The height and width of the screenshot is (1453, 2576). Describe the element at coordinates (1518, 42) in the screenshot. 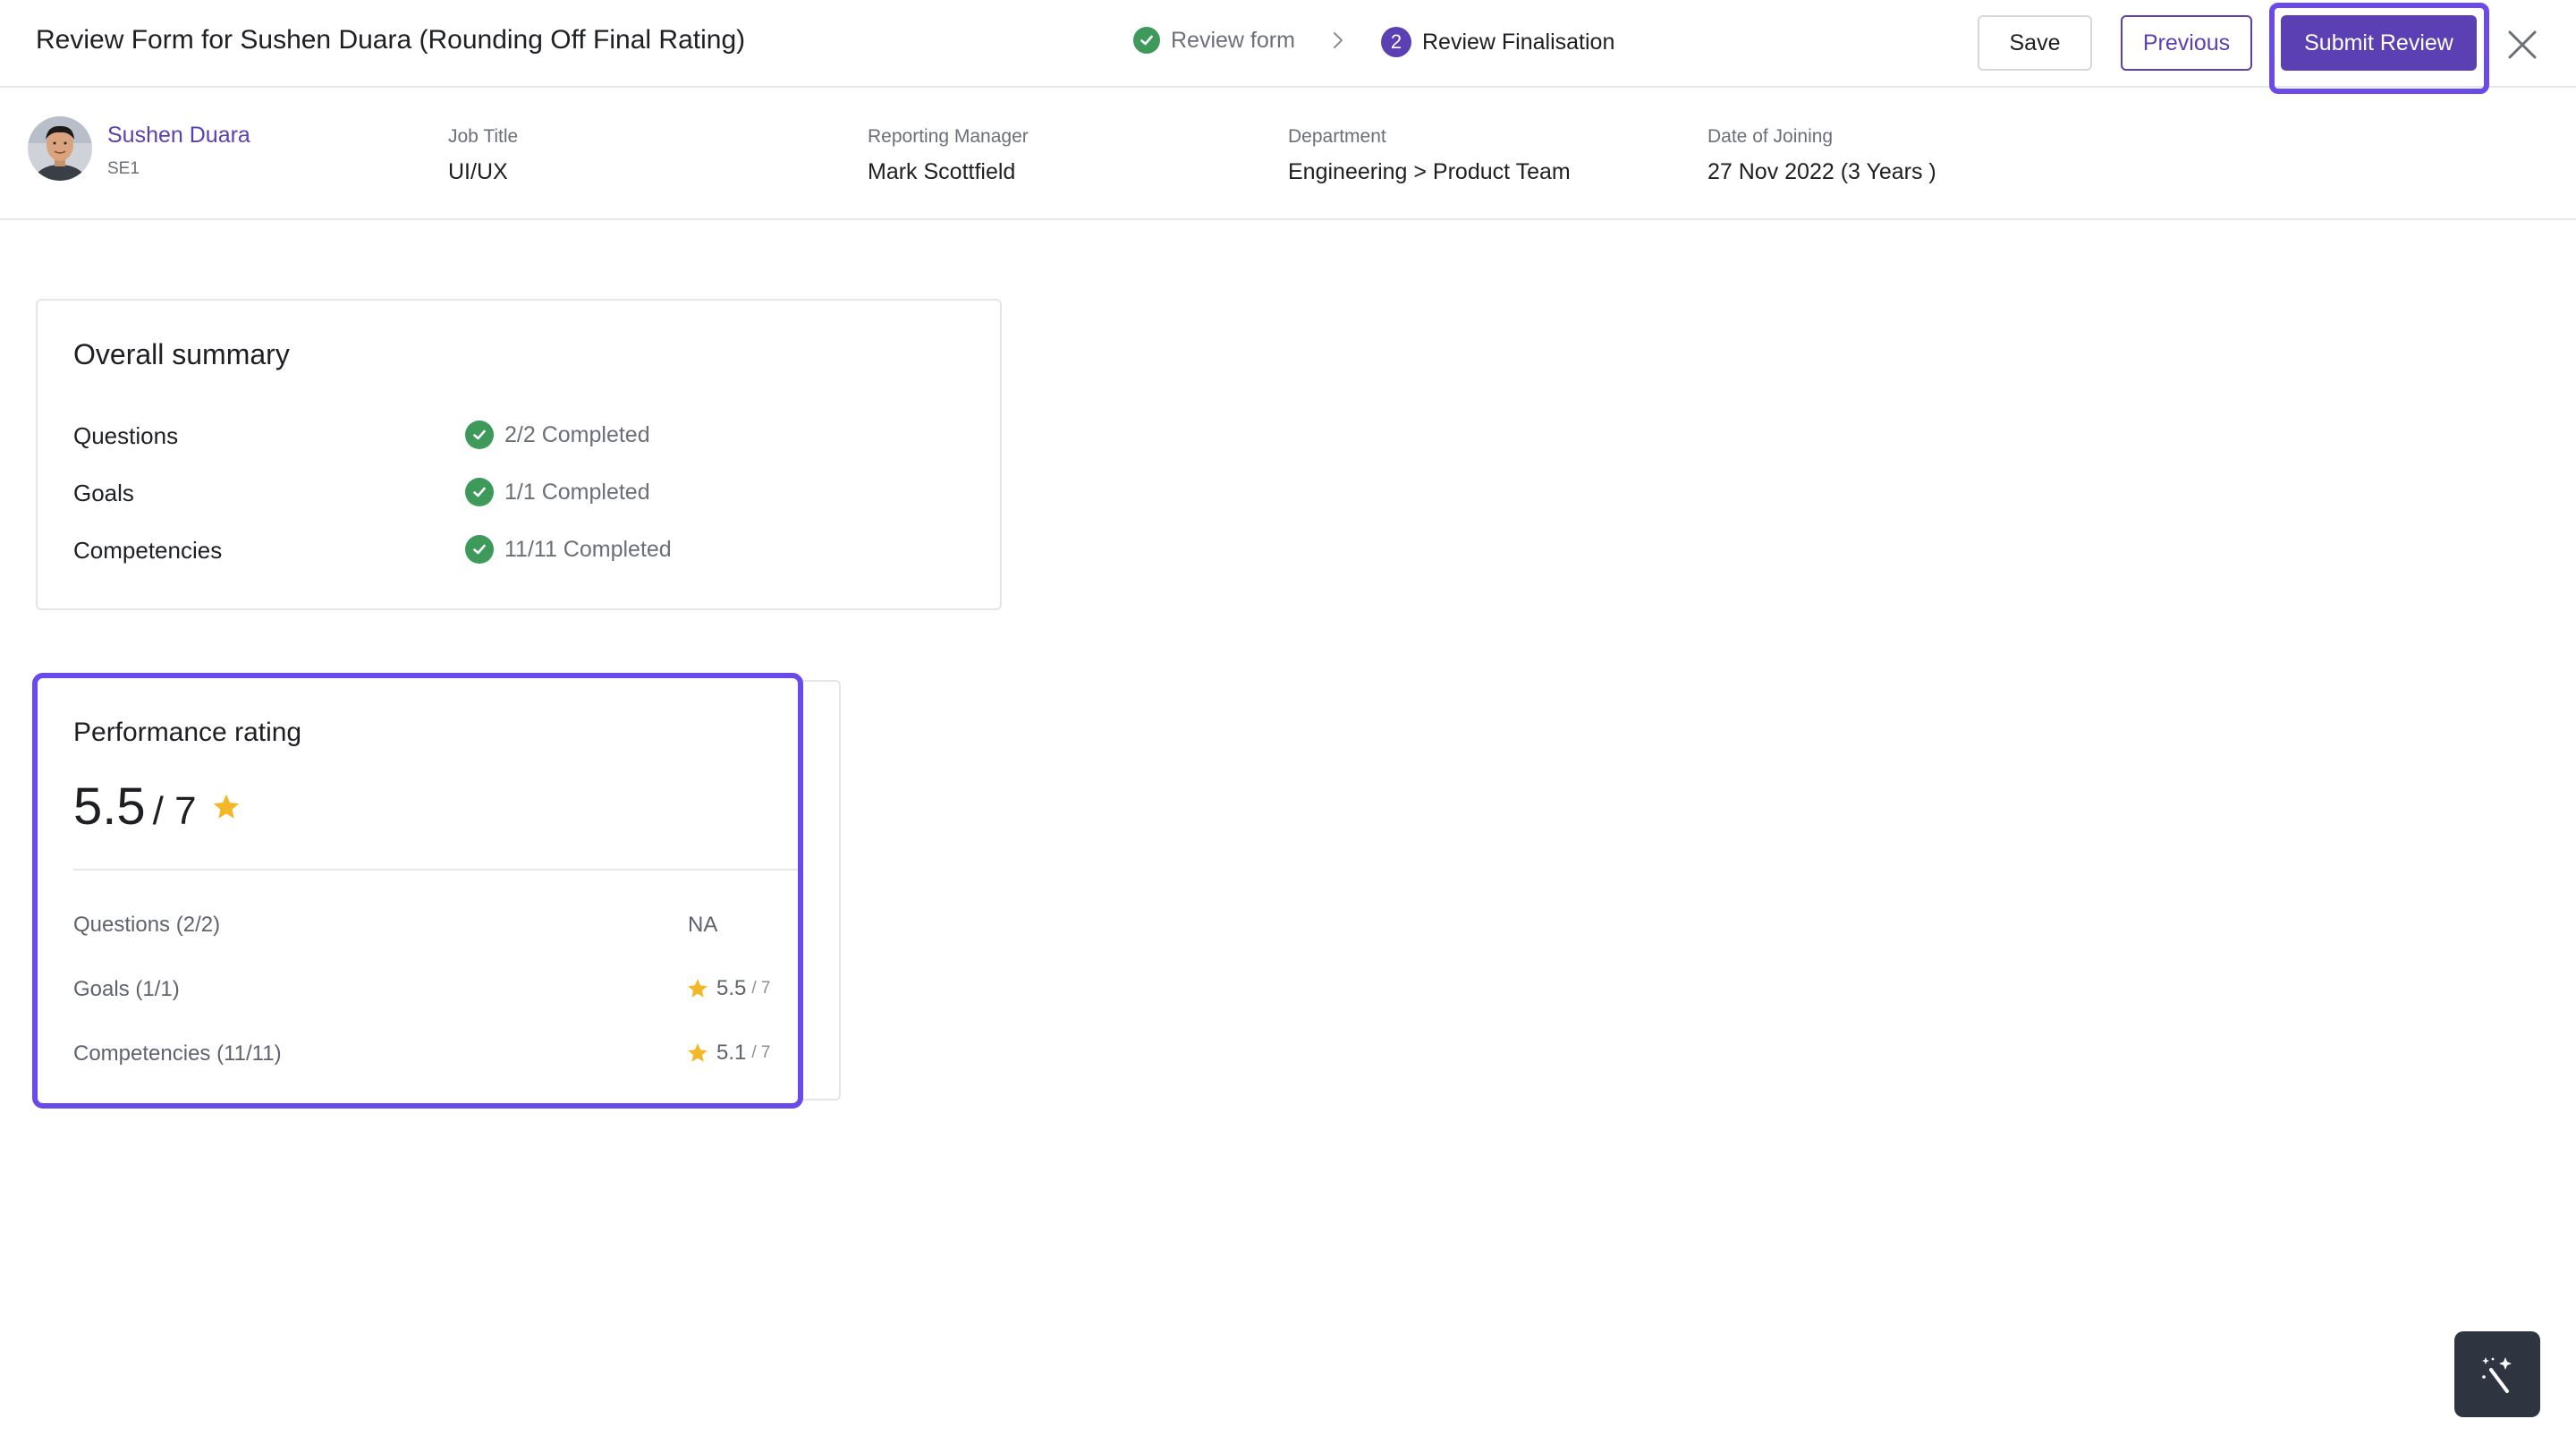

I see `step-label: Review Finalisation` at that location.